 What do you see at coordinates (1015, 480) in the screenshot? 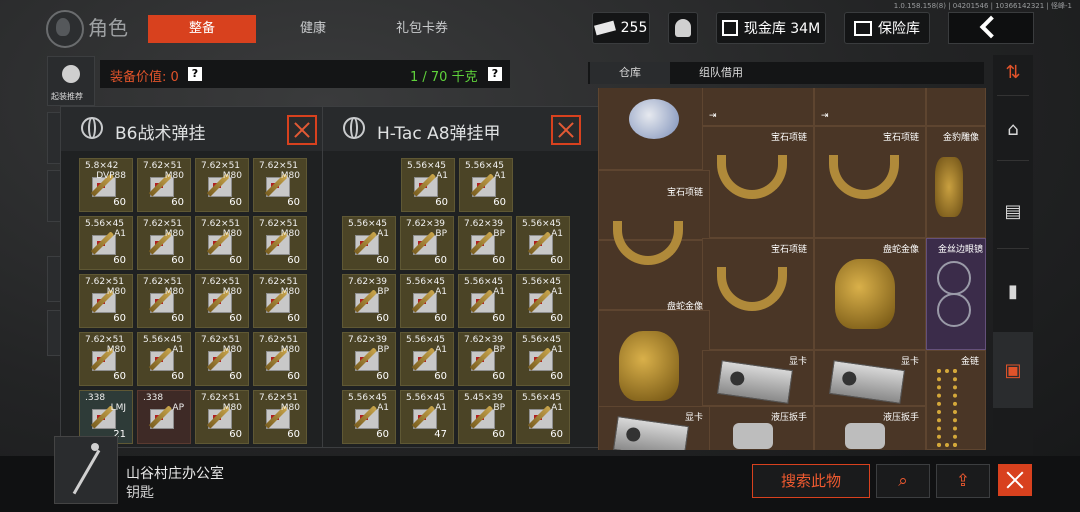
I see `close-button` at bounding box center [1015, 480].